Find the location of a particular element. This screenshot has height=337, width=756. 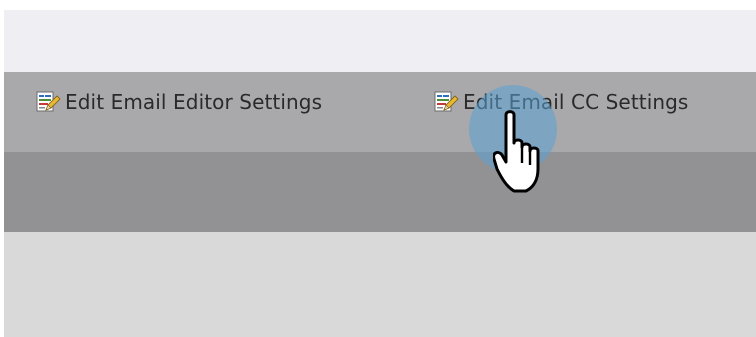

hand-pointer-icon is located at coordinates (516, 151).